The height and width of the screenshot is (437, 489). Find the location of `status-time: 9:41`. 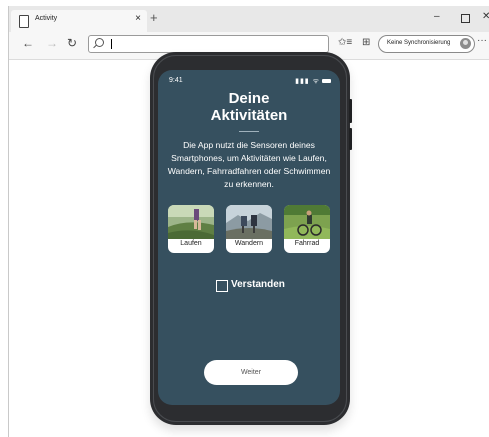

status-time: 9:41 is located at coordinates (176, 80).